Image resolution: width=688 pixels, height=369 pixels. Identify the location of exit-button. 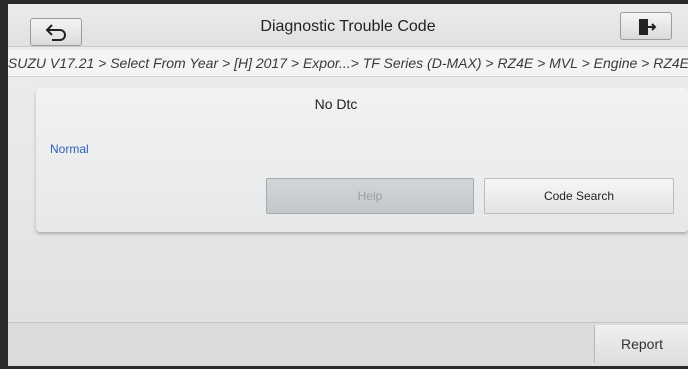
(646, 26).